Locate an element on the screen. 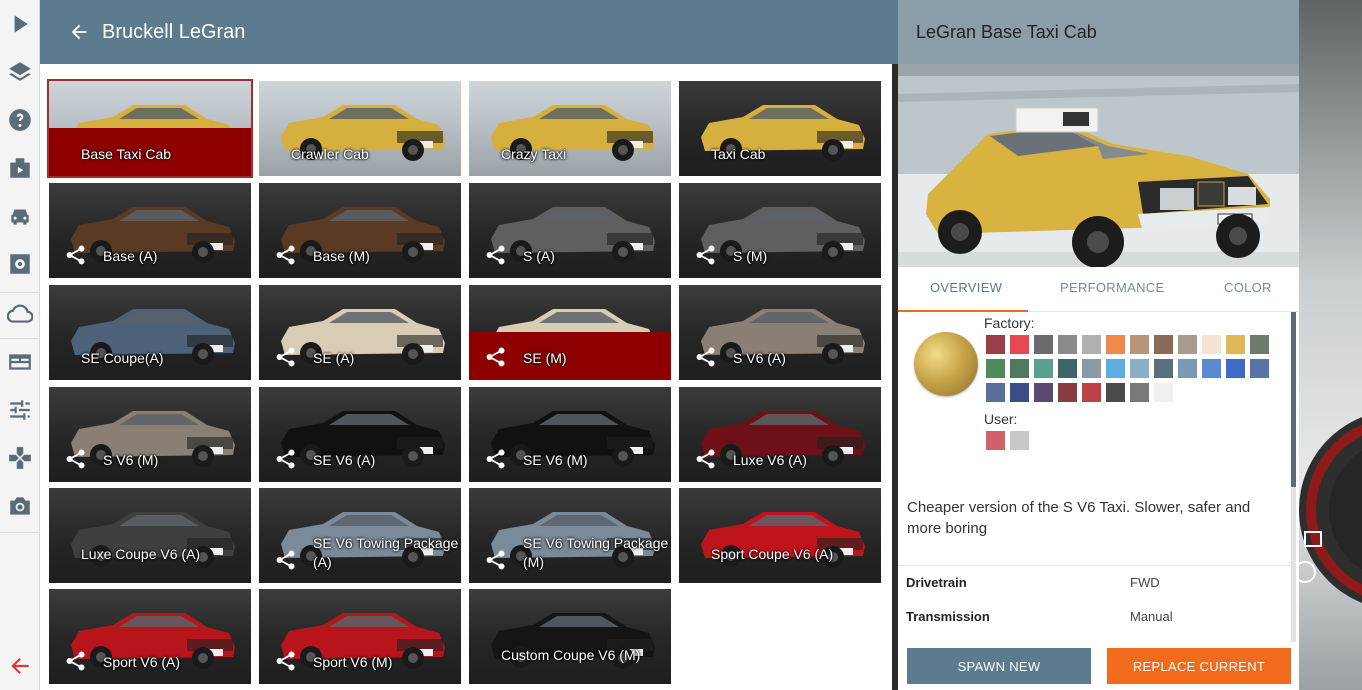 The width and height of the screenshot is (1362, 690). config-tile: SE V6 (M) is located at coordinates (570, 434).